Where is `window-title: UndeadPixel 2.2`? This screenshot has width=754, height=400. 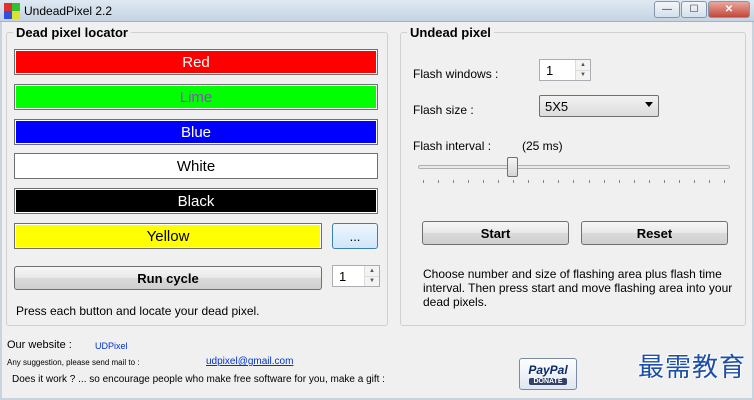 window-title: UndeadPixel 2.2 is located at coordinates (68, 11).